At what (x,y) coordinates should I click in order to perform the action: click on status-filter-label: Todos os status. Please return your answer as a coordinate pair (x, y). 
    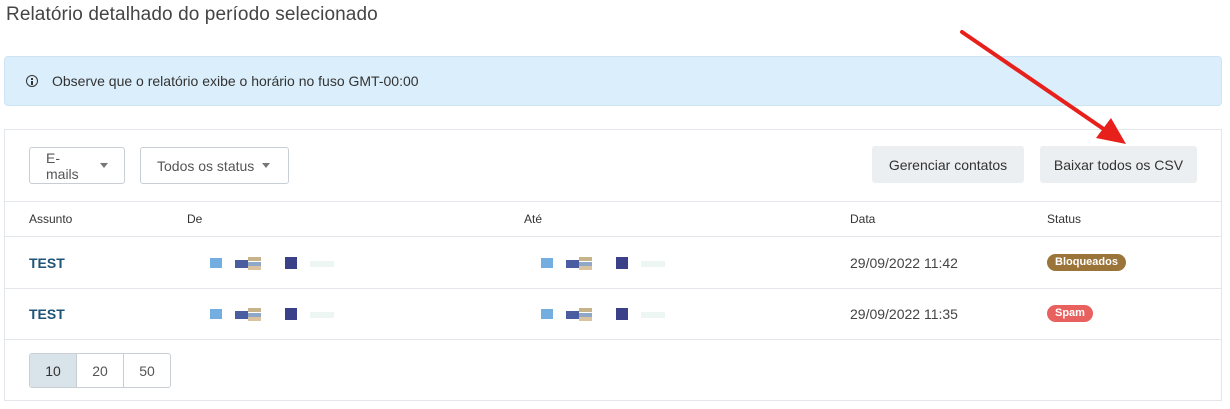
    Looking at the image, I should click on (206, 165).